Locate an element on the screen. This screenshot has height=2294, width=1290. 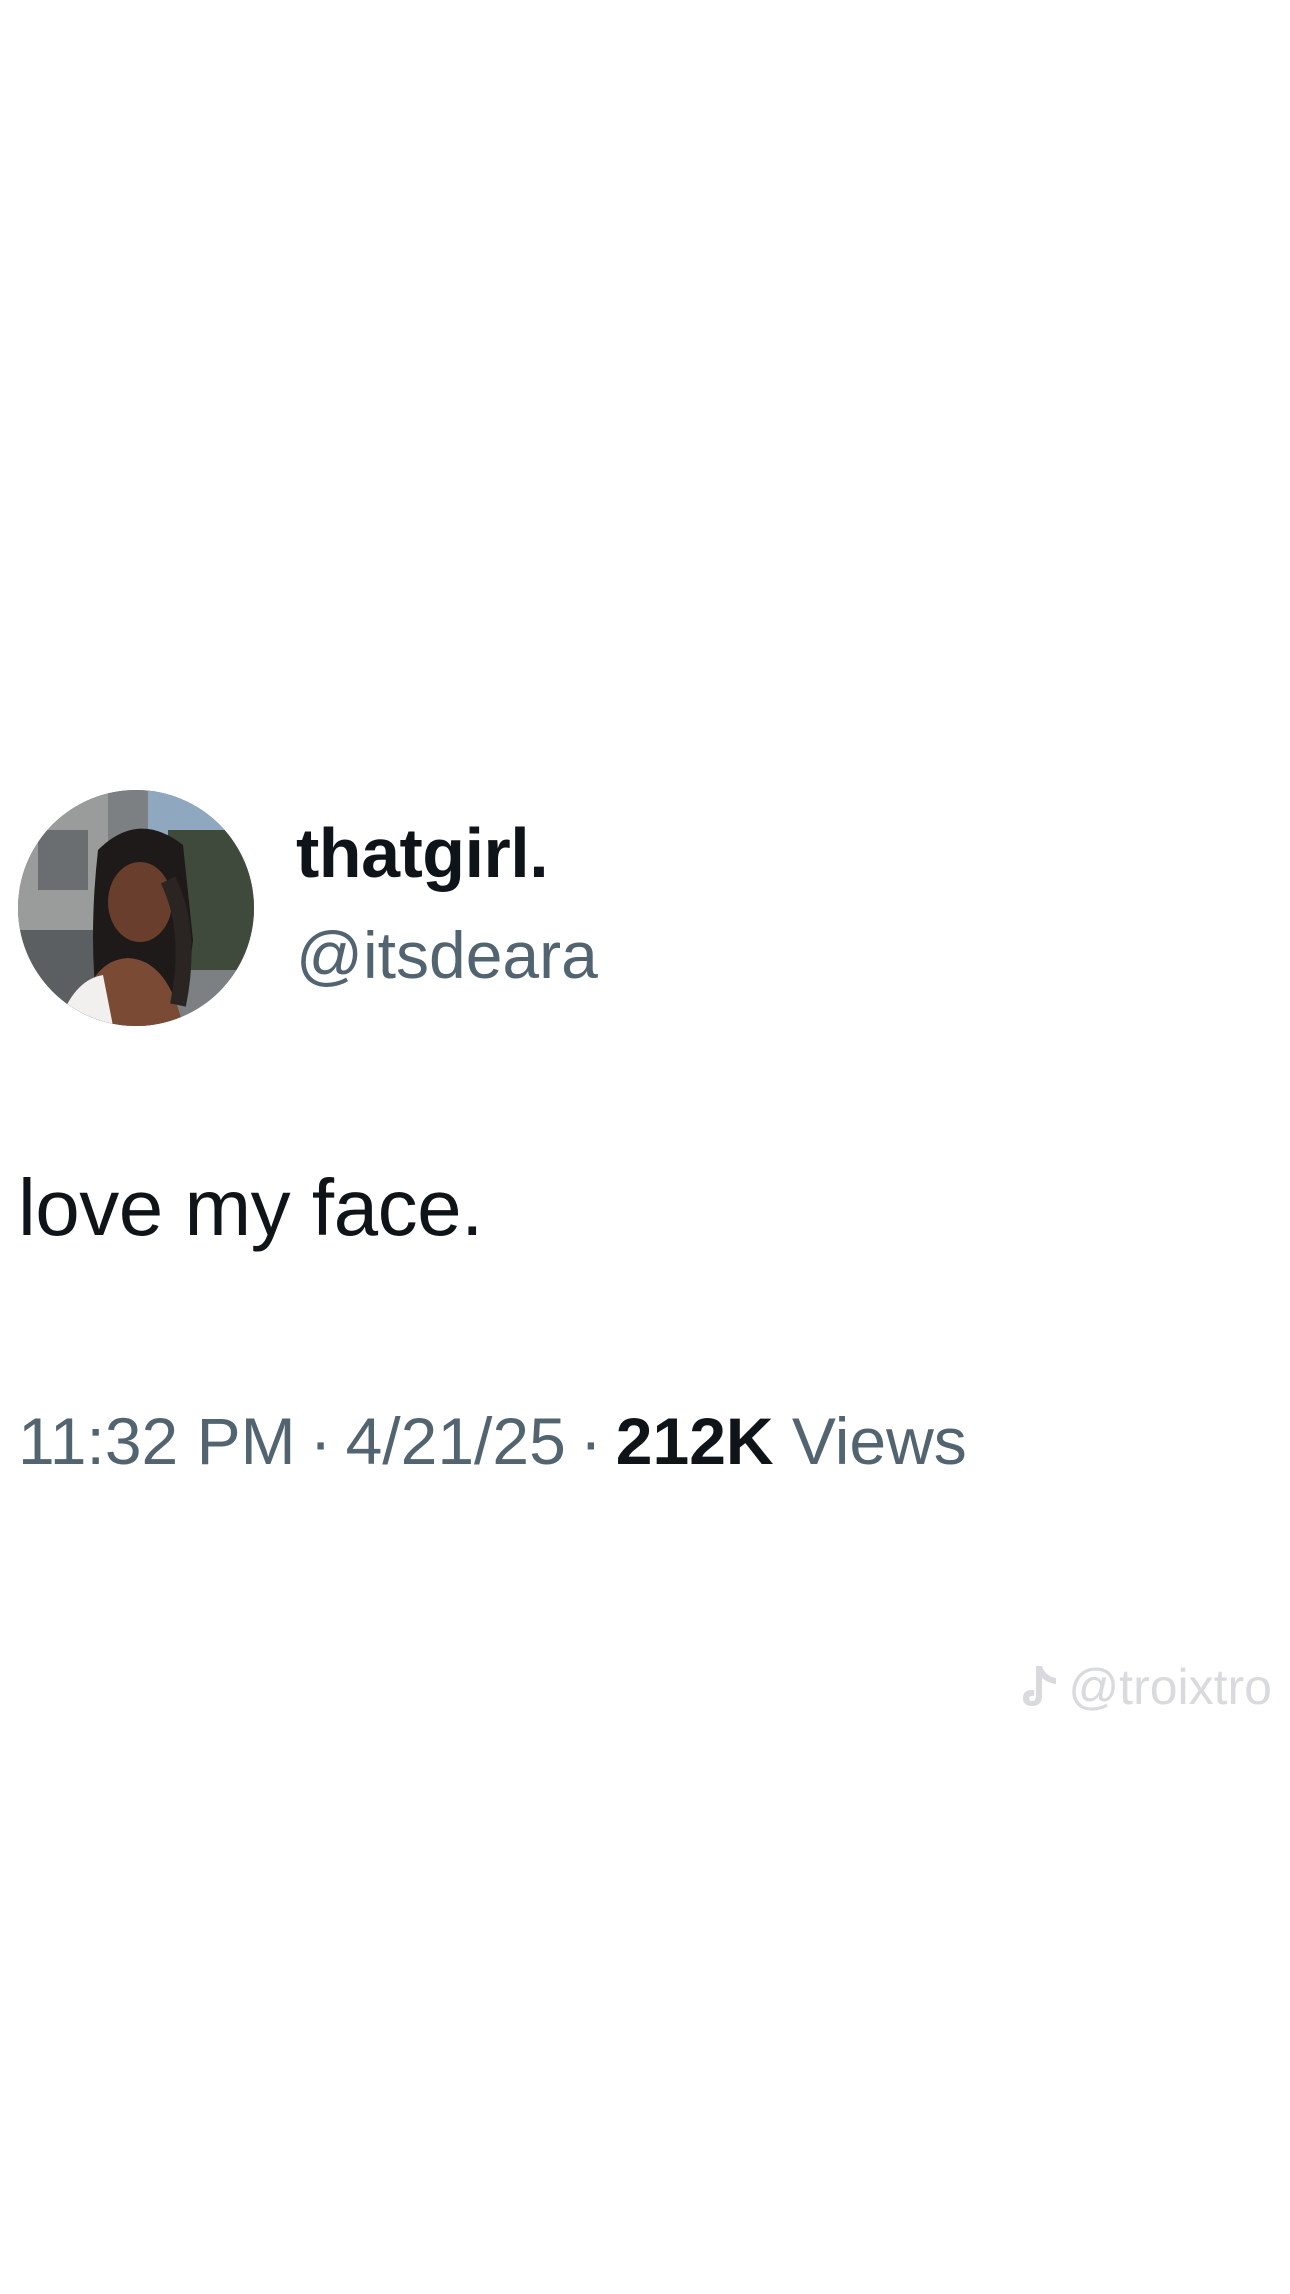
watermark-text: @troixtro is located at coordinates (1170, 1687).